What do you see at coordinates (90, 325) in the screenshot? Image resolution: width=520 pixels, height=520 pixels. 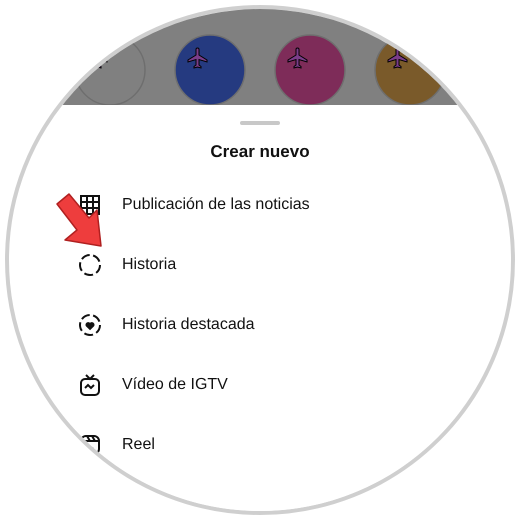 I see `heart-circle-icon` at bounding box center [90, 325].